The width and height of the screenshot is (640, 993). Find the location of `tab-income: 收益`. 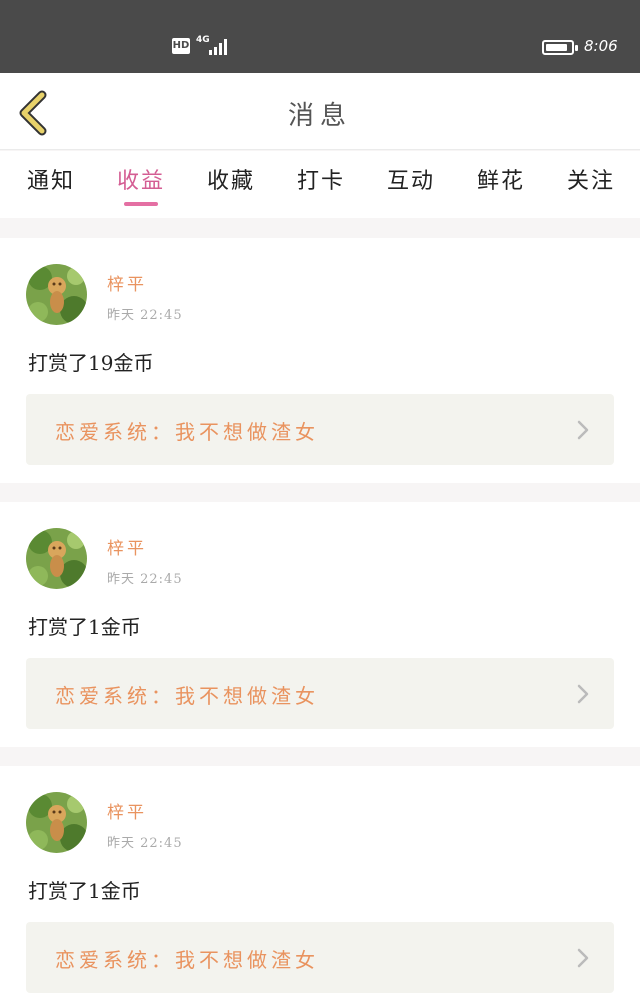

tab-income: 收益 is located at coordinates (141, 179).